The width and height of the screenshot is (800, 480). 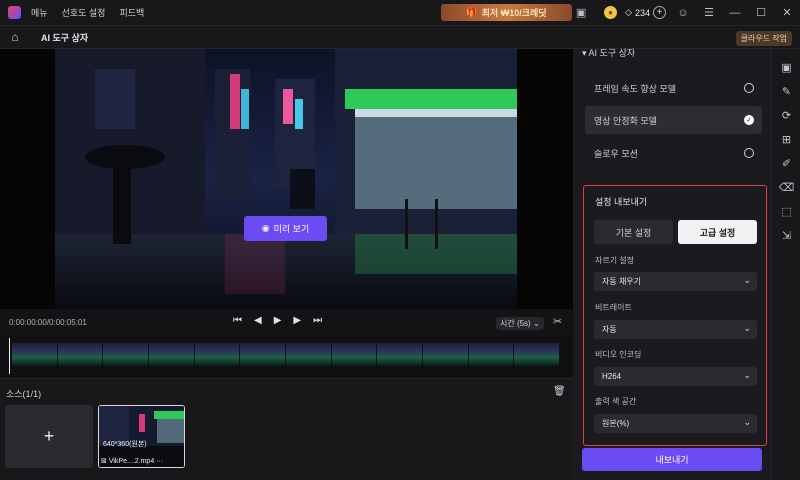 What do you see at coordinates (84, 12) in the screenshot?
I see `menu-item-preferences: 선호도 설정` at bounding box center [84, 12].